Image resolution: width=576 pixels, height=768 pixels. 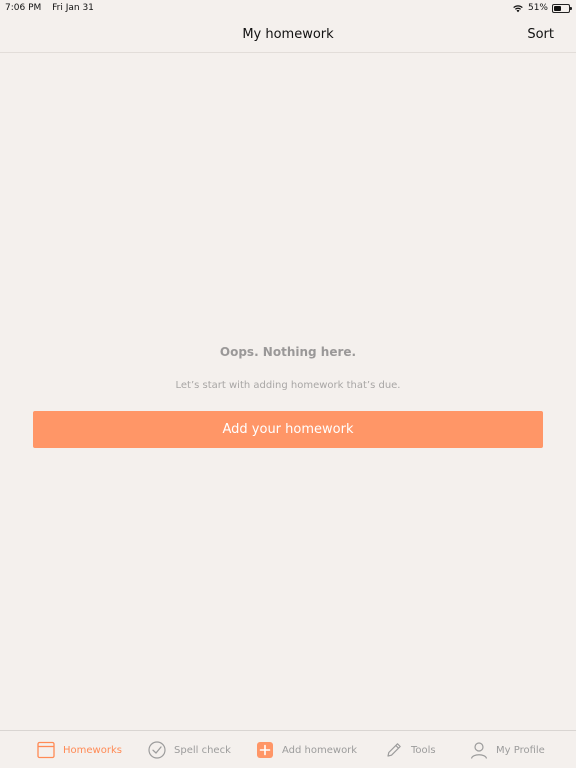 I want to click on status-left: 7:06 PM Fri Jan 31, so click(x=53, y=8).